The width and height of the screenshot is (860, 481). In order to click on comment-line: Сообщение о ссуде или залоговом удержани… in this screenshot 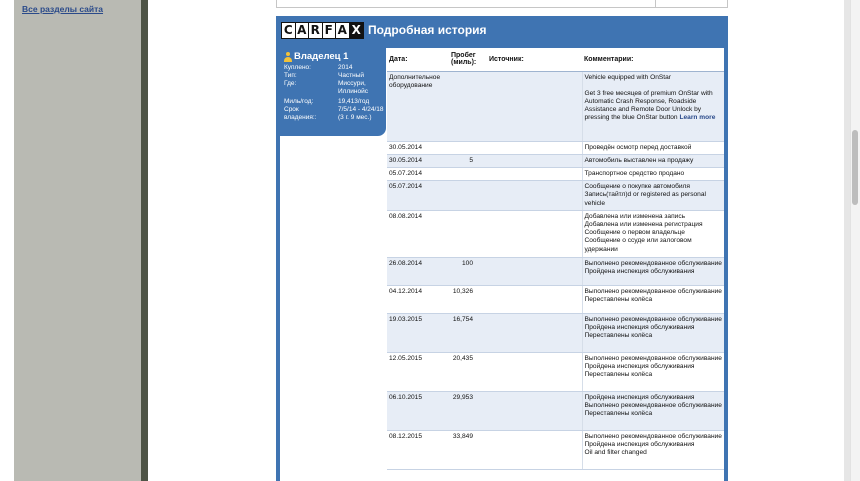, I will do `click(638, 245)`.